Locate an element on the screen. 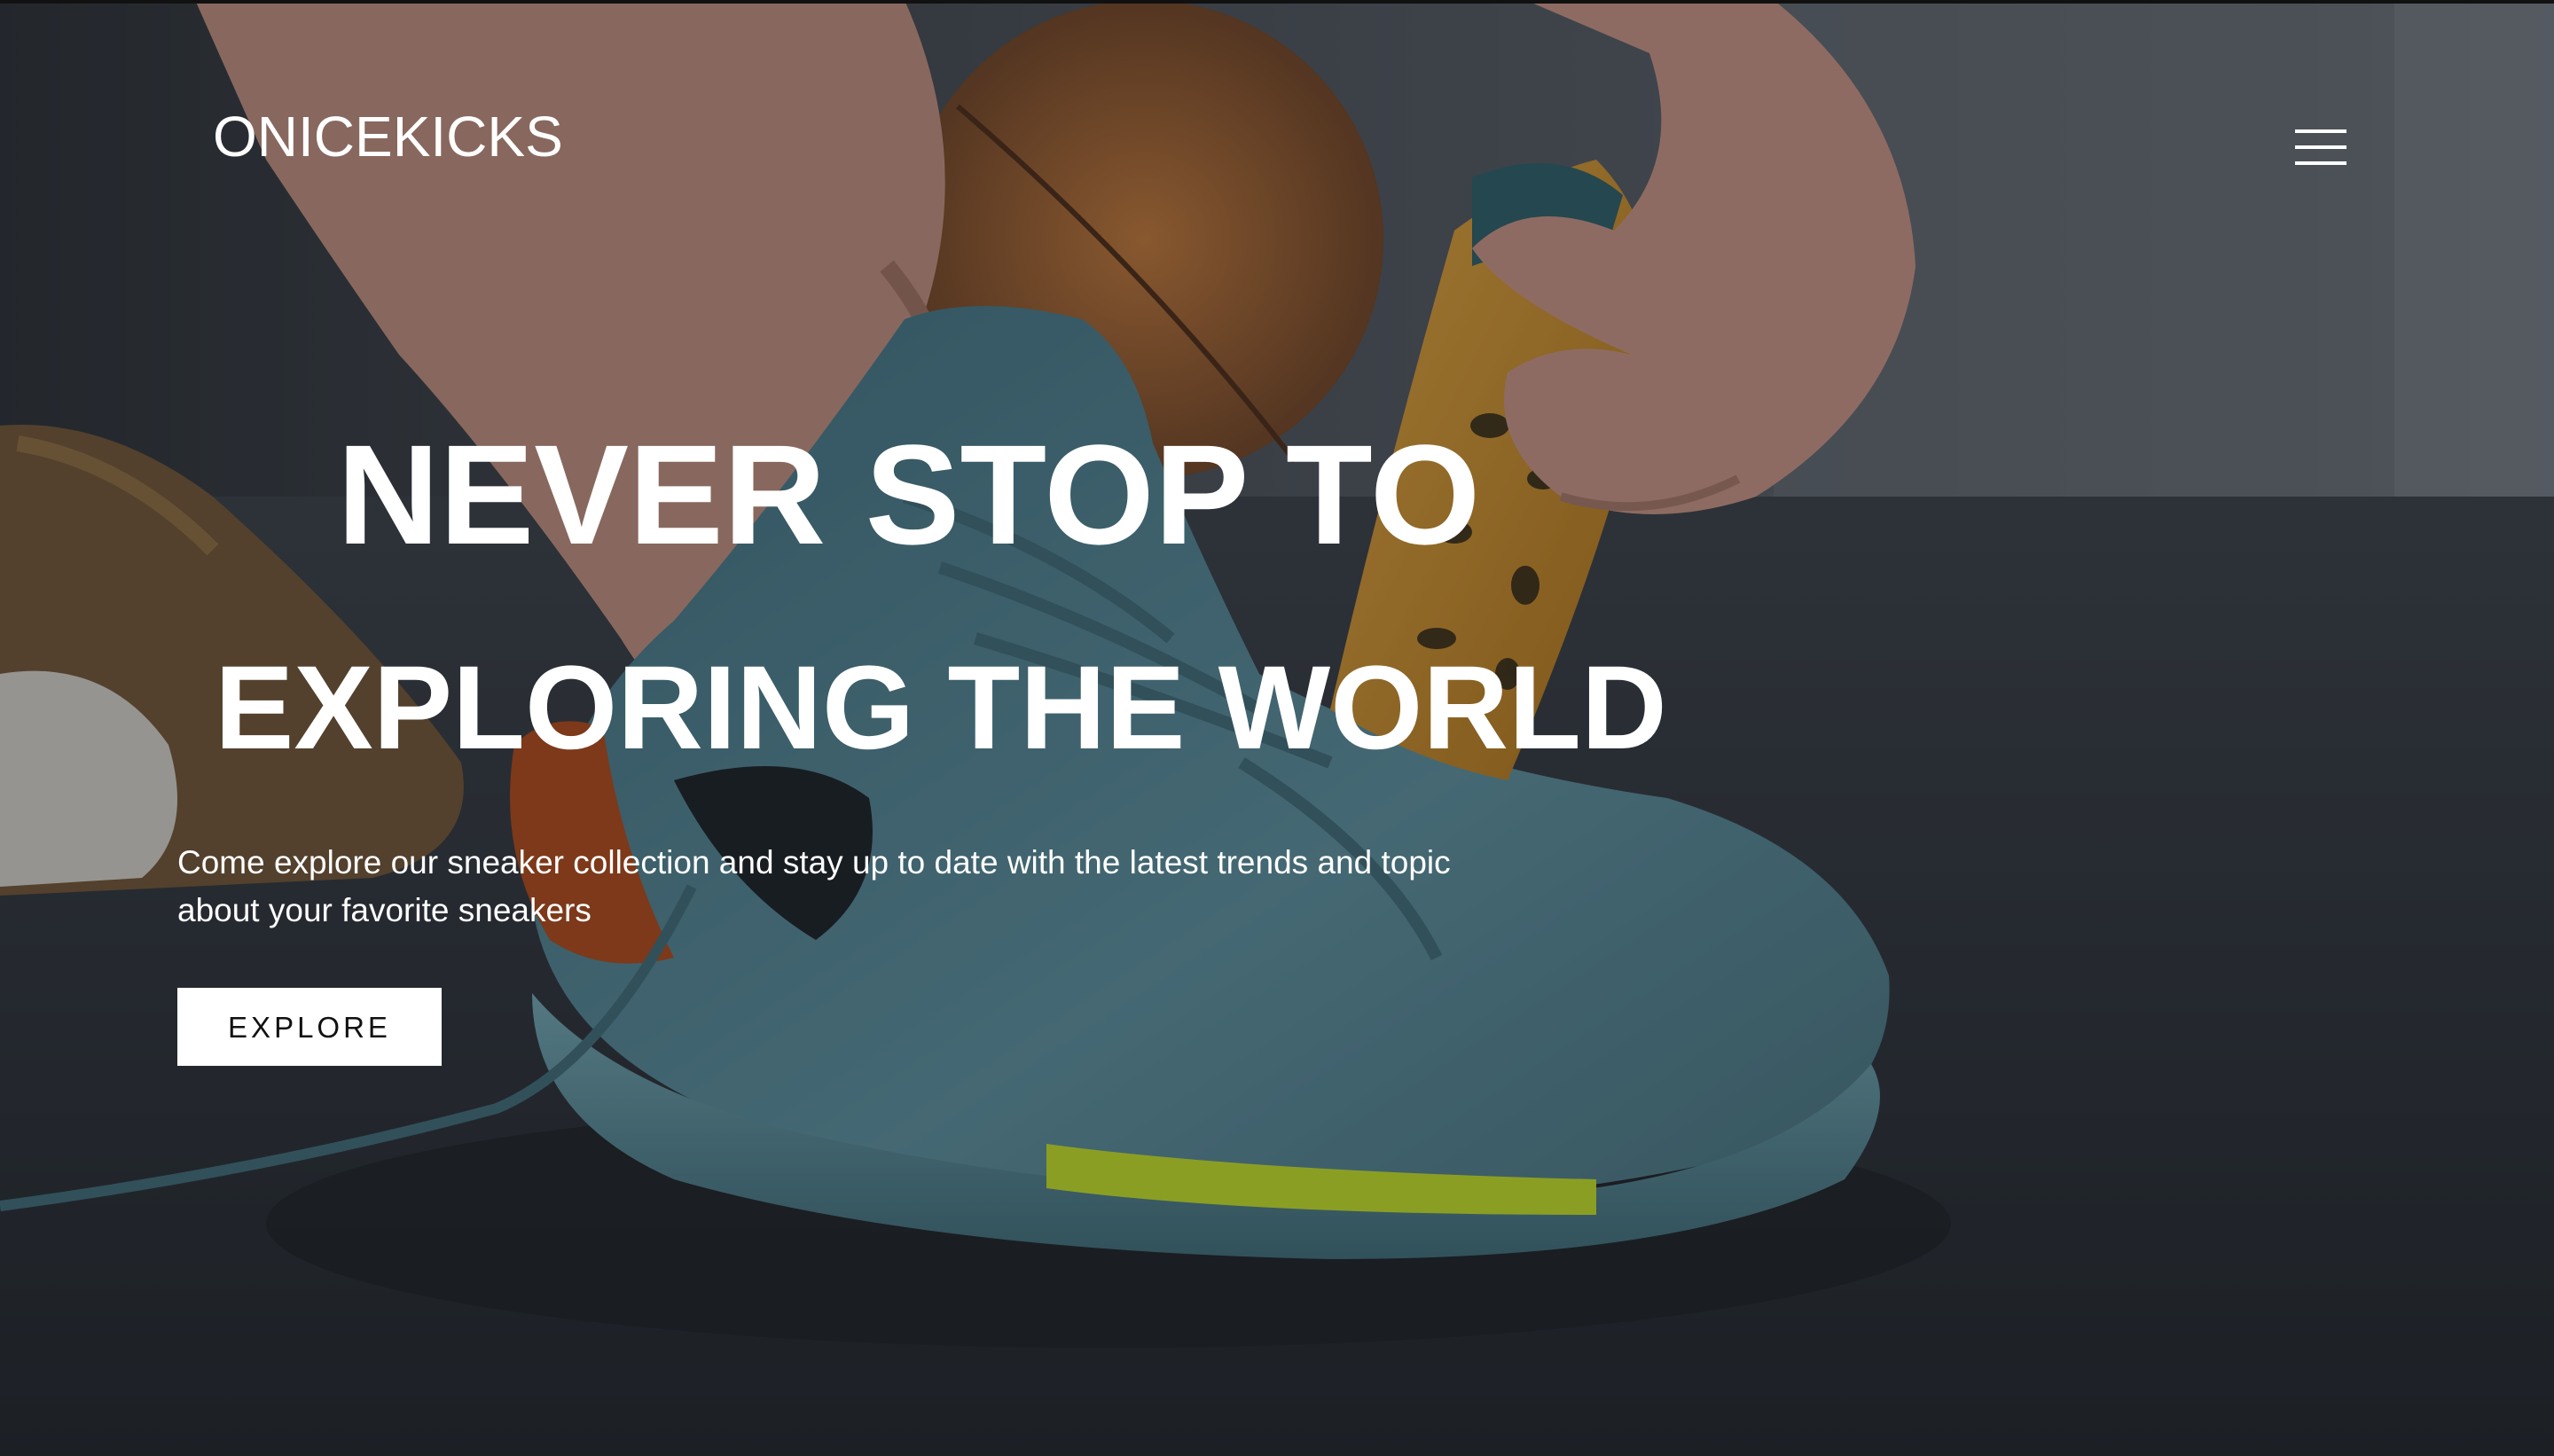  menu-bar-middle is located at coordinates (2320, 147).